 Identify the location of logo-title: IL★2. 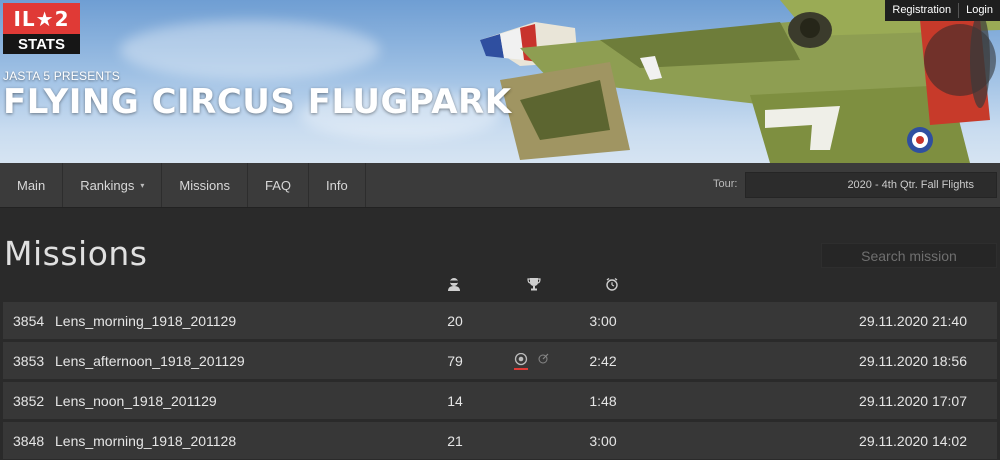
(41, 18).